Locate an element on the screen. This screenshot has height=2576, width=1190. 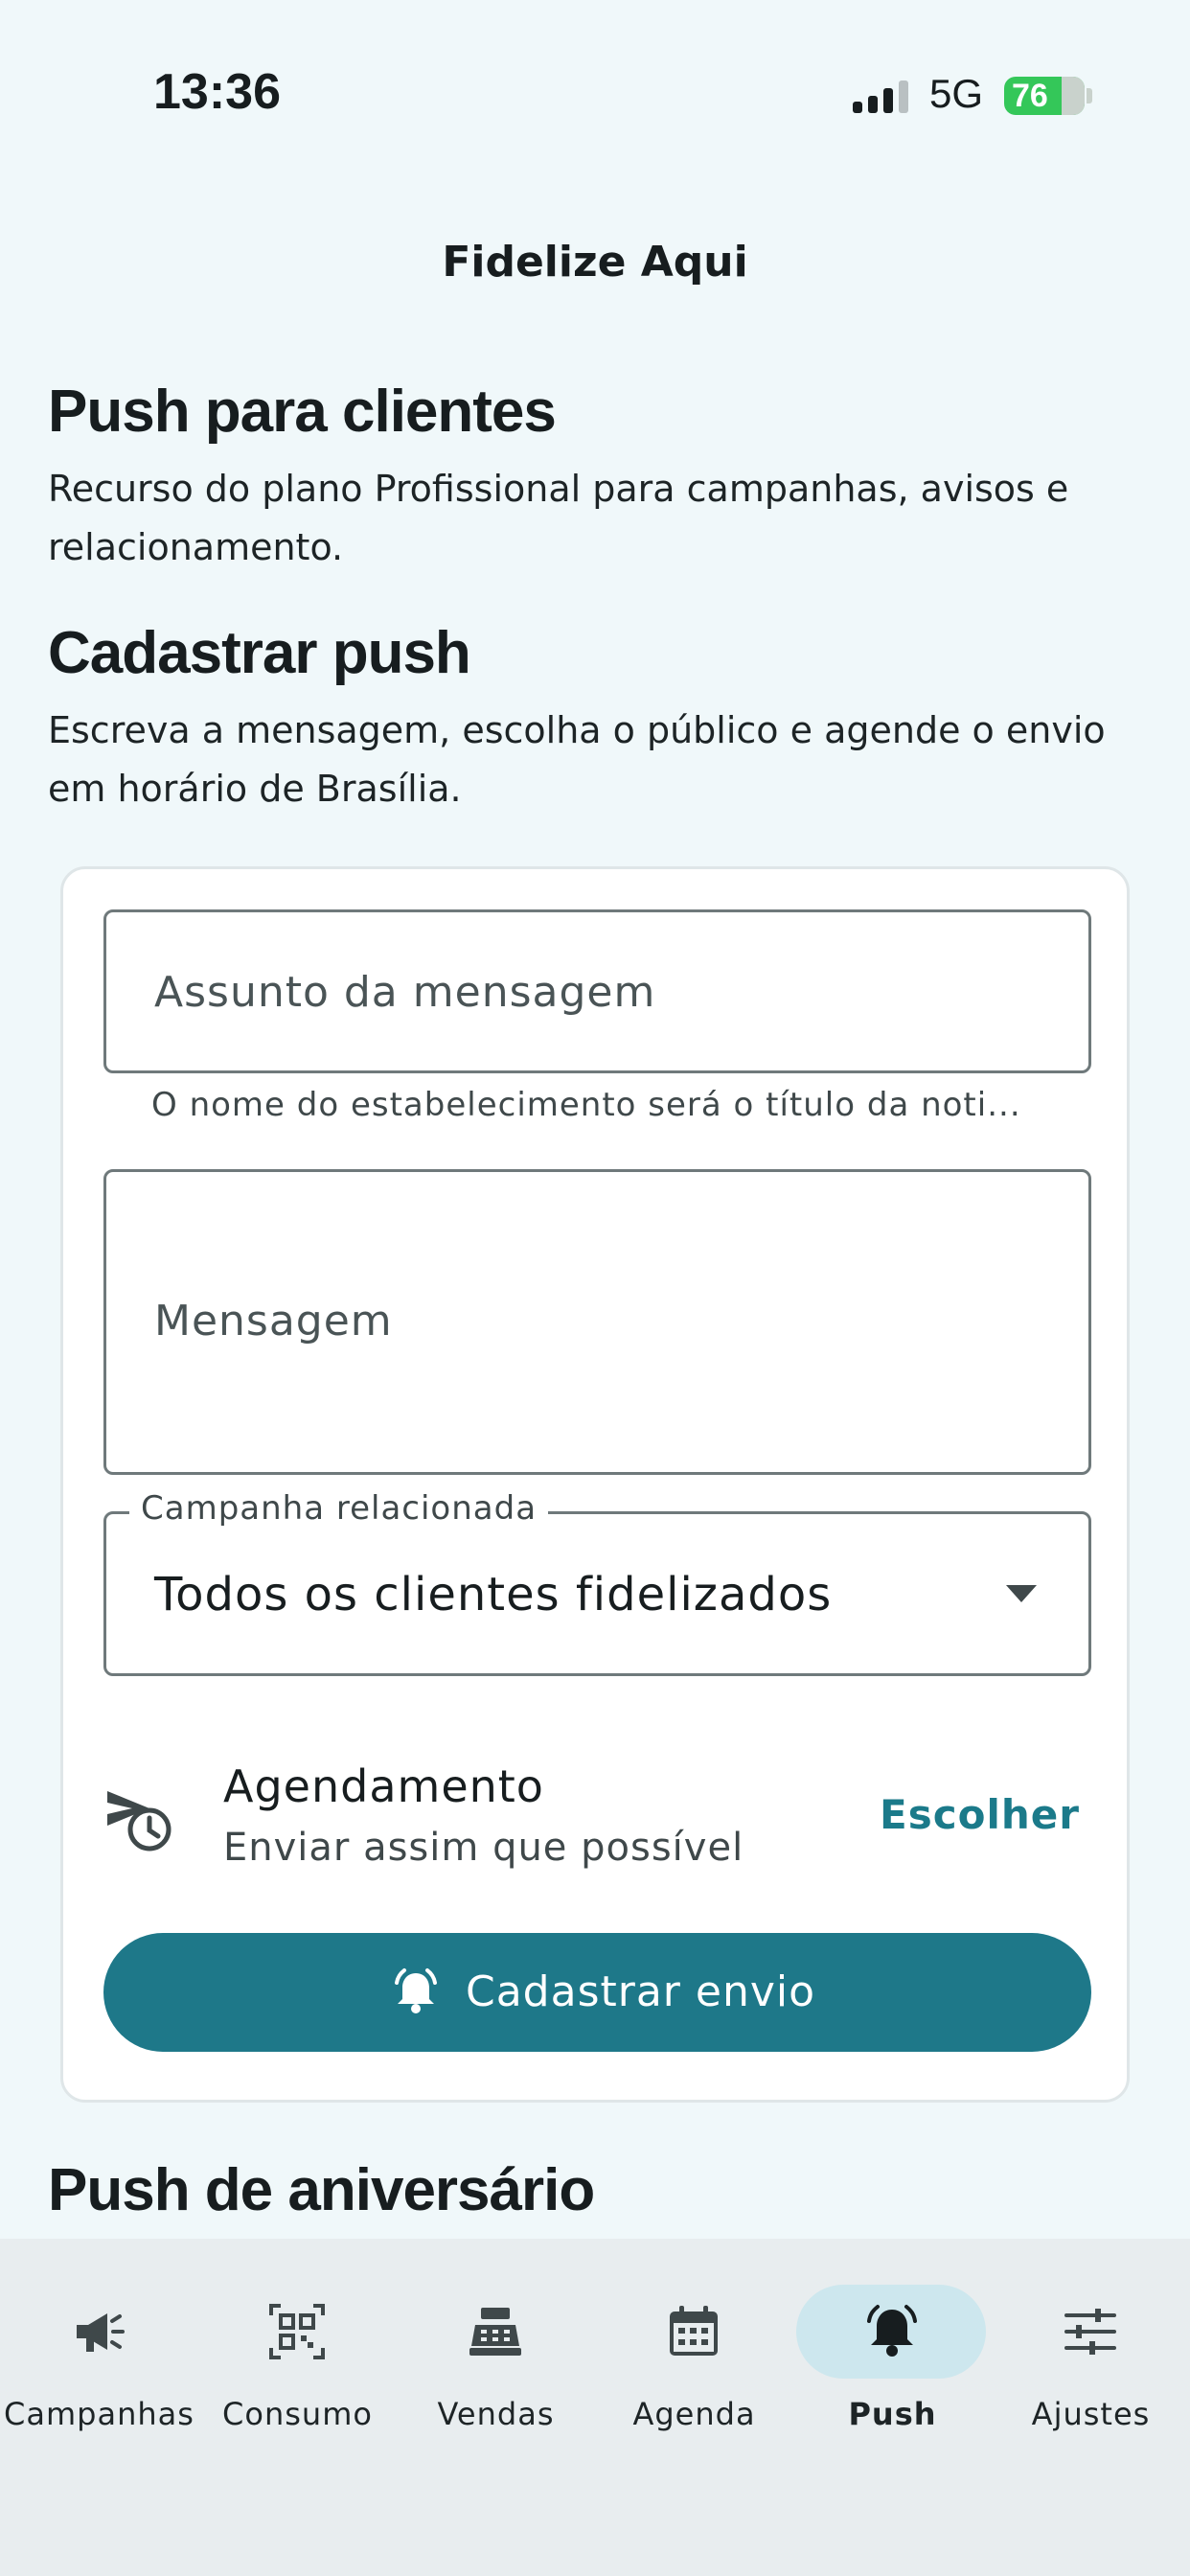
battery-indicator: 76 is located at coordinates (1044, 96).